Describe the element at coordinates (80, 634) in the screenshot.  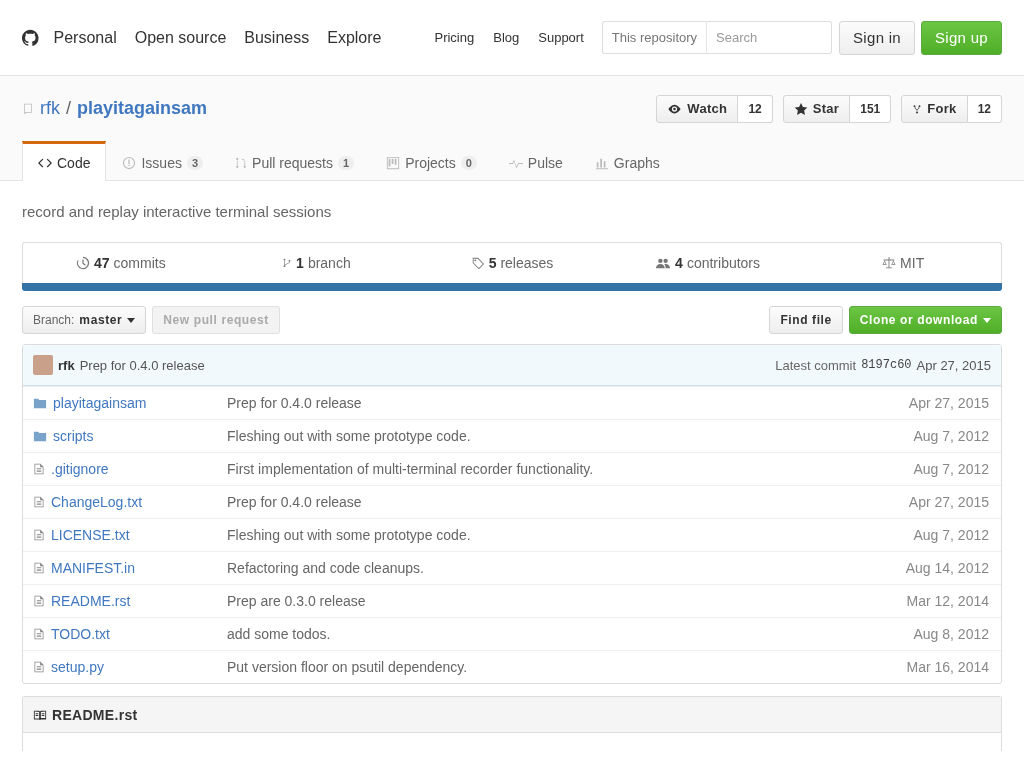
I see `file-link: TODO.txt` at that location.